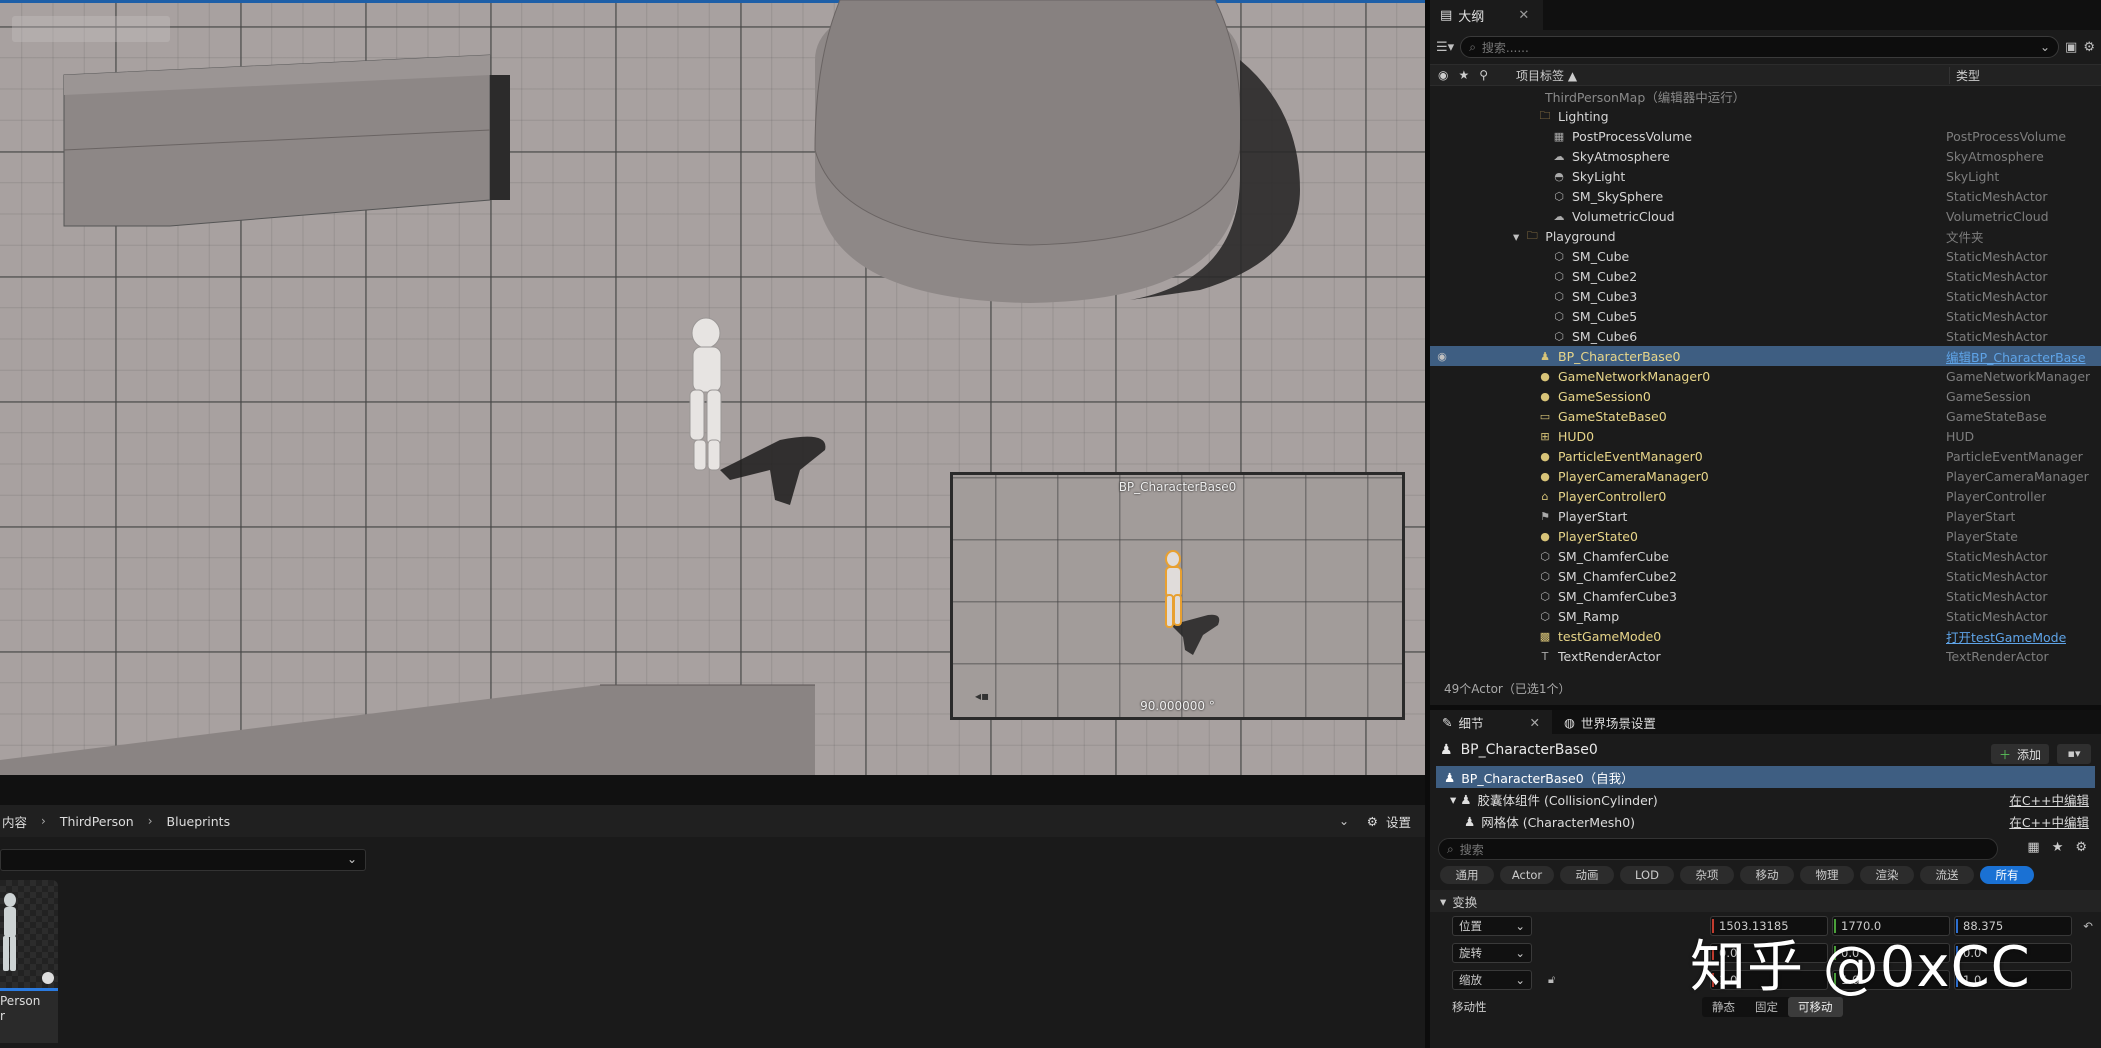  What do you see at coordinates (1765, 236) in the screenshot?
I see `outliner-row: ▾ 🗀︎ Playground 文件夹` at bounding box center [1765, 236].